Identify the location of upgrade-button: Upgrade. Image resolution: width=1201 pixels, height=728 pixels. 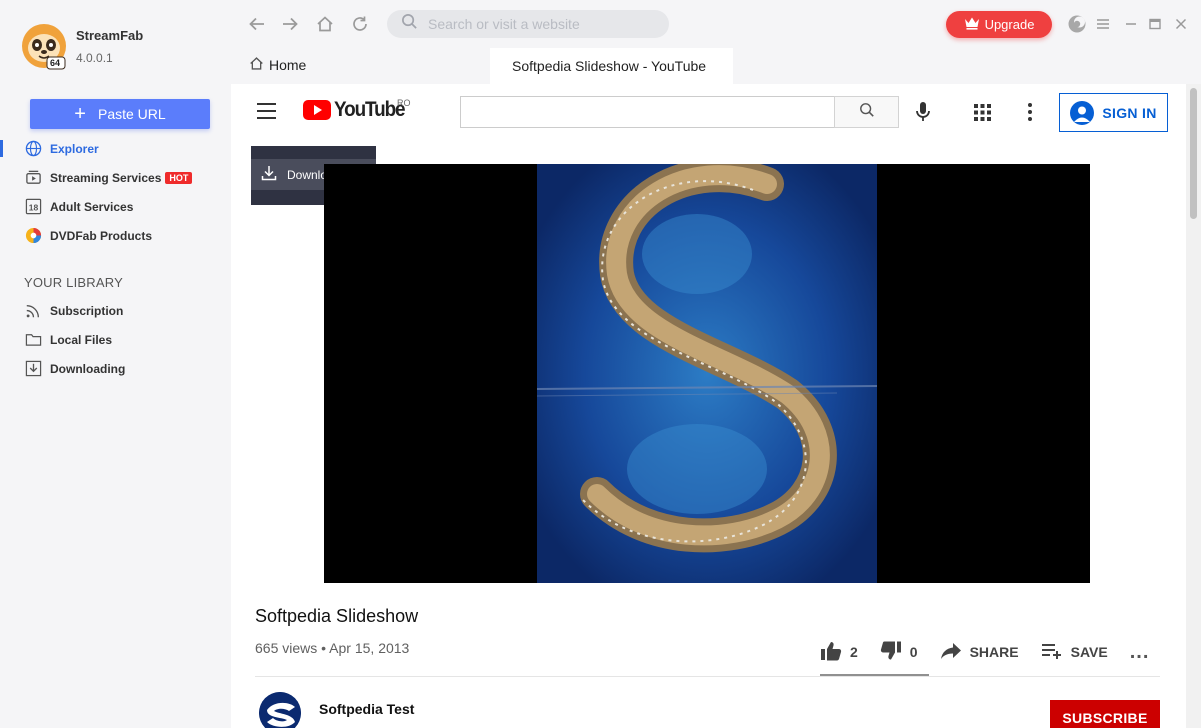
(999, 24).